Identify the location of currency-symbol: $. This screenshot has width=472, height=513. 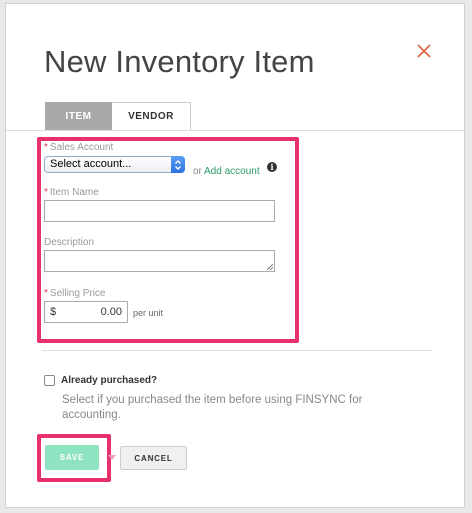
(53, 312).